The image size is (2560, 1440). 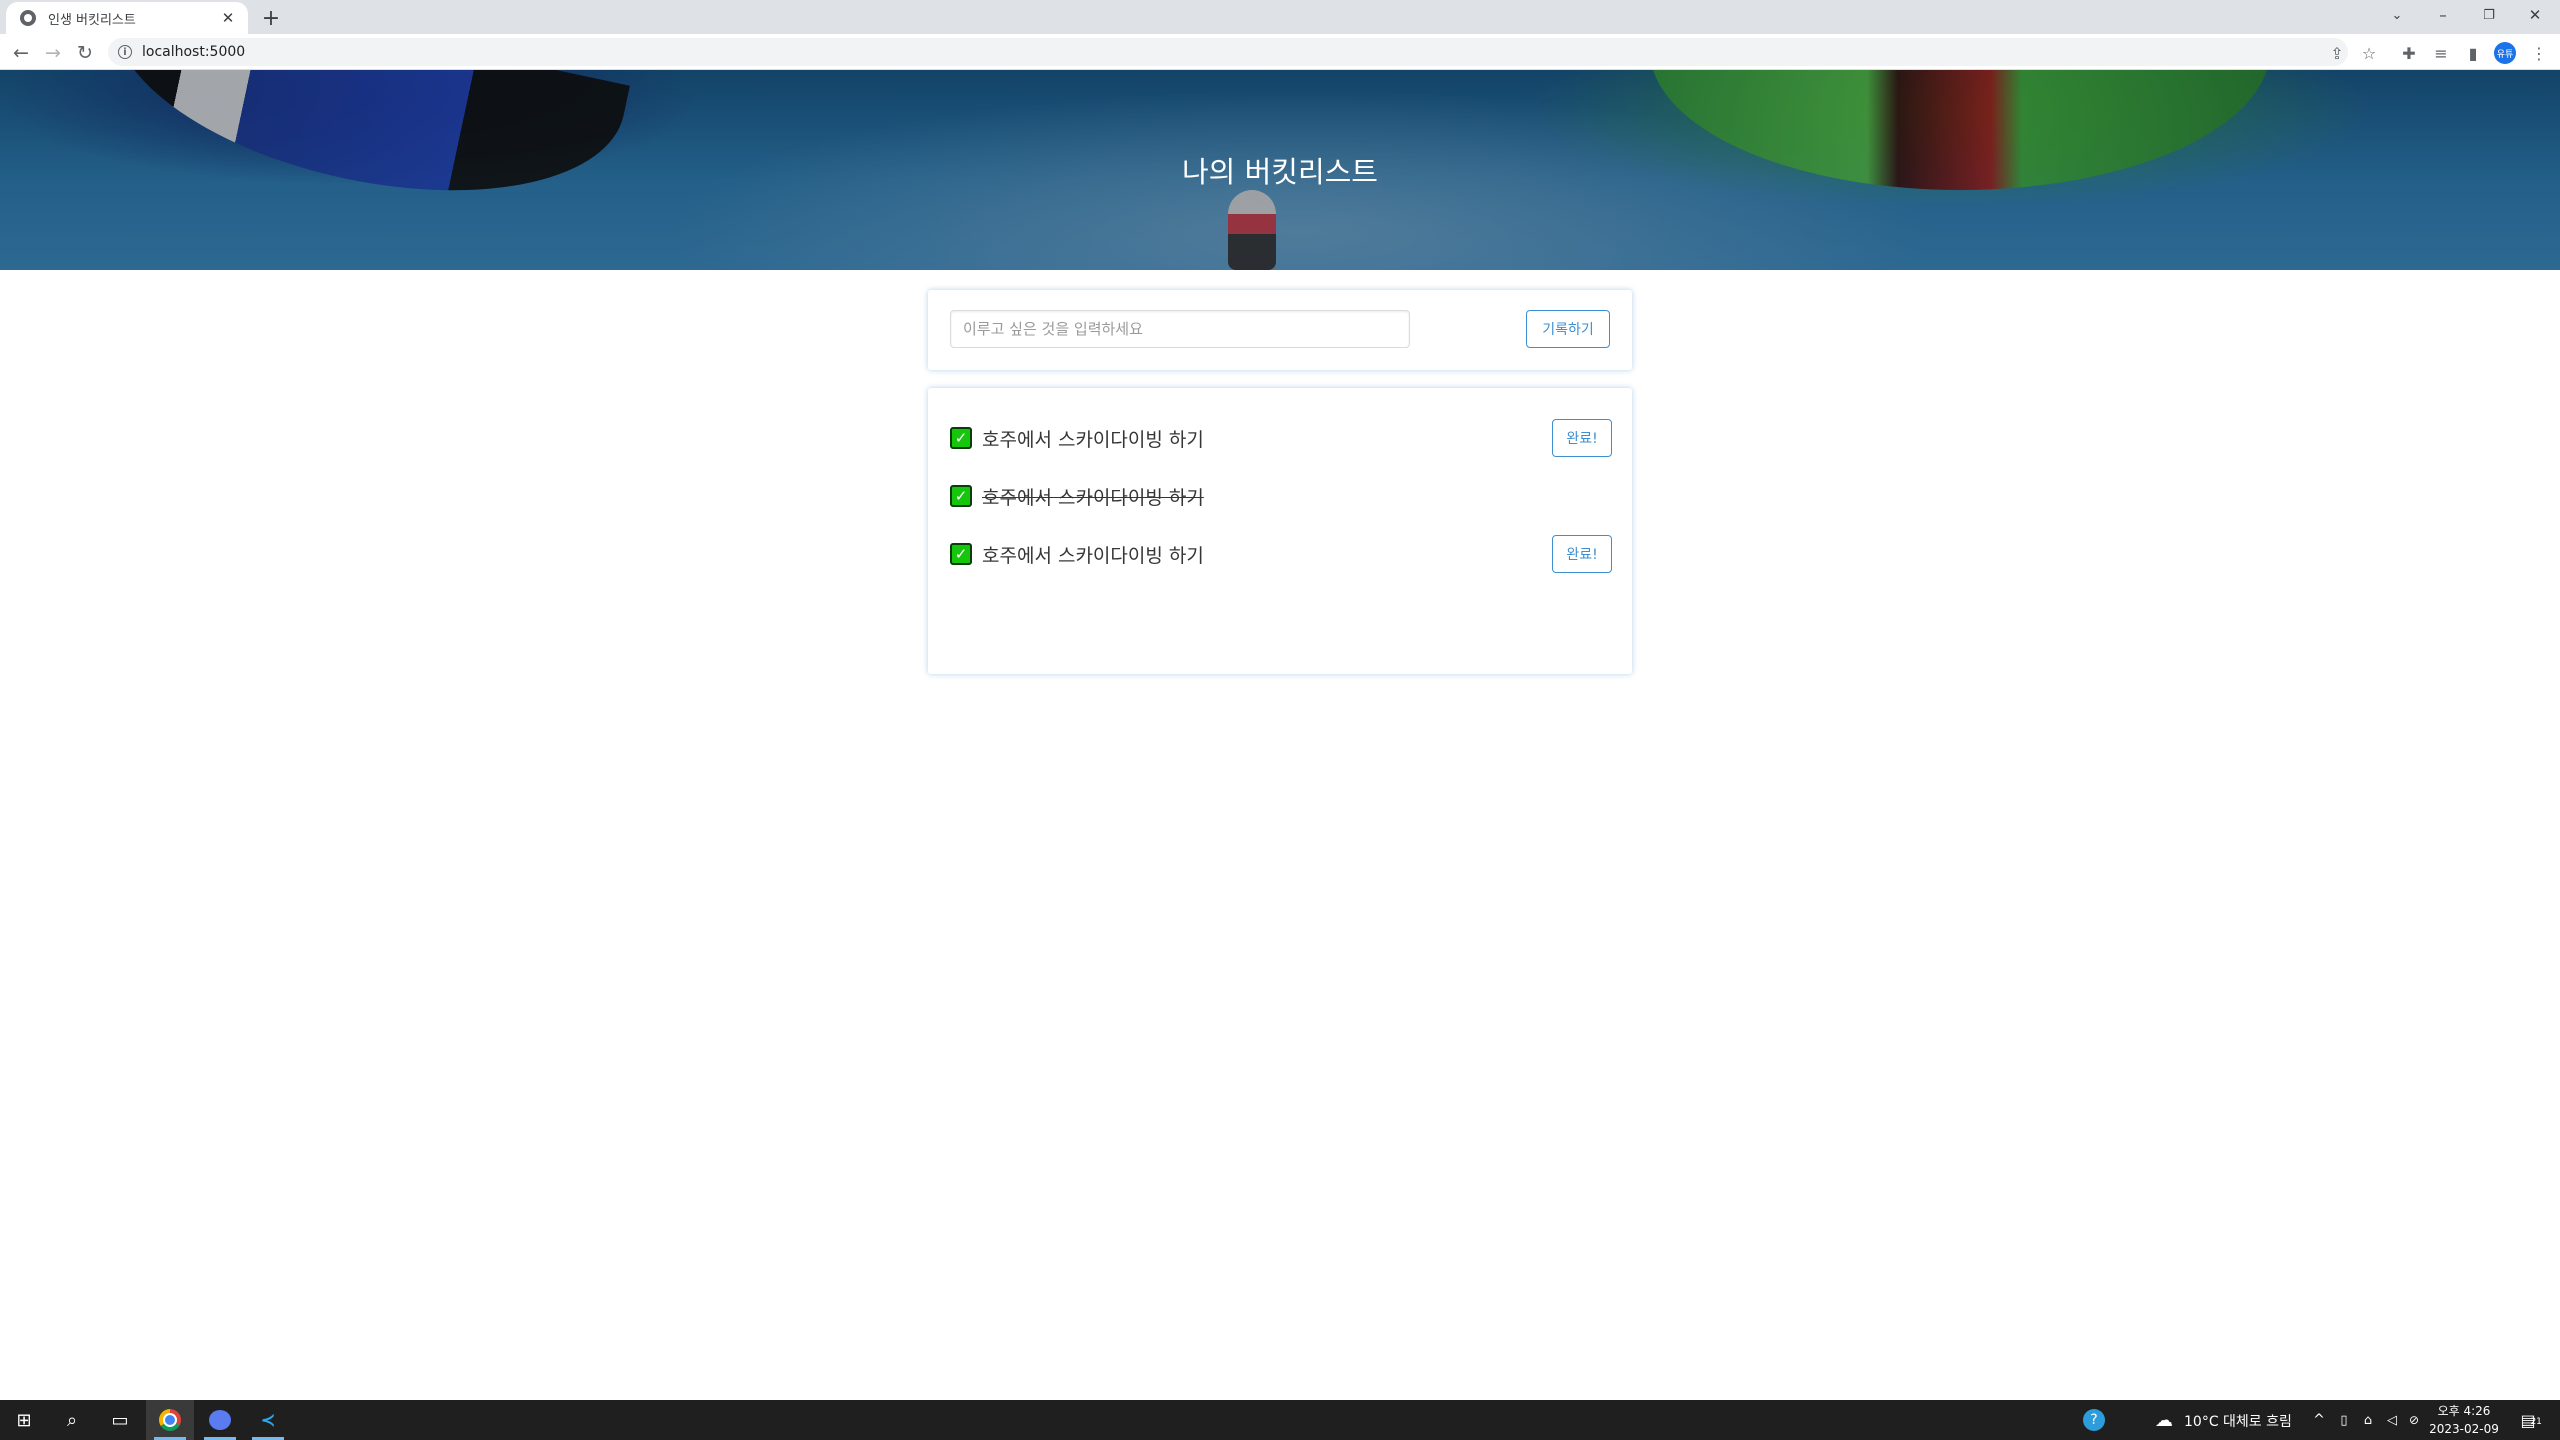 What do you see at coordinates (2319, 1420) in the screenshot?
I see `chevron-up-icon: ^` at bounding box center [2319, 1420].